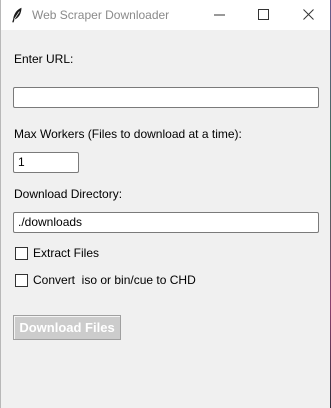 Image resolution: width=331 pixels, height=408 pixels. What do you see at coordinates (17, 15) in the screenshot?
I see `feather-icon` at bounding box center [17, 15].